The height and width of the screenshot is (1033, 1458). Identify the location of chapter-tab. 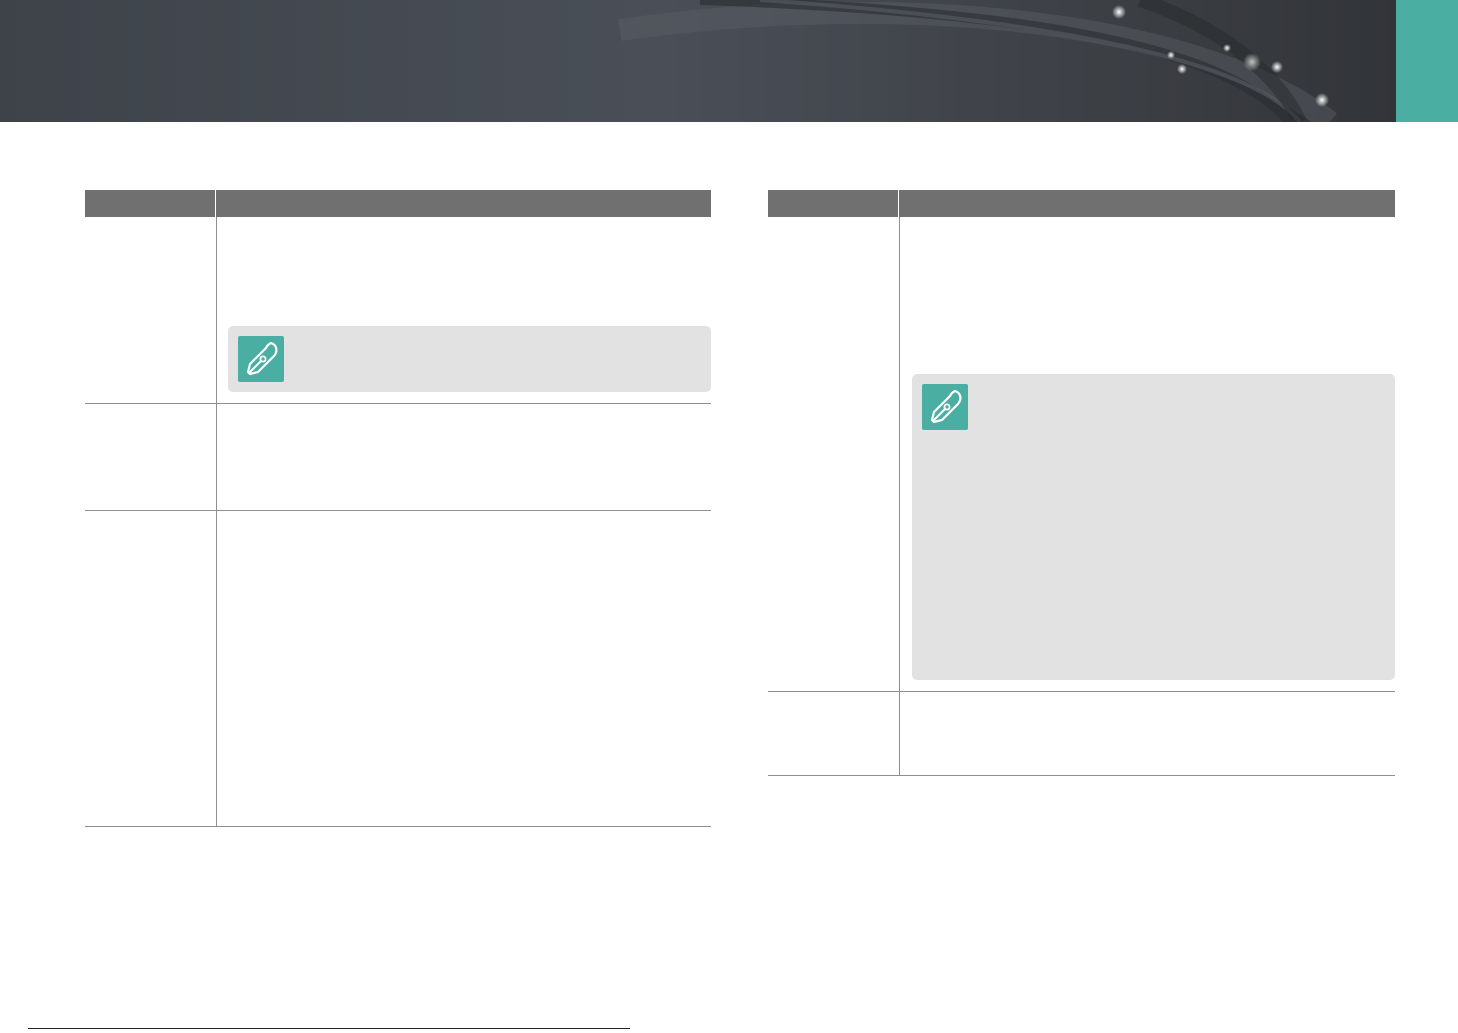
(1427, 61).